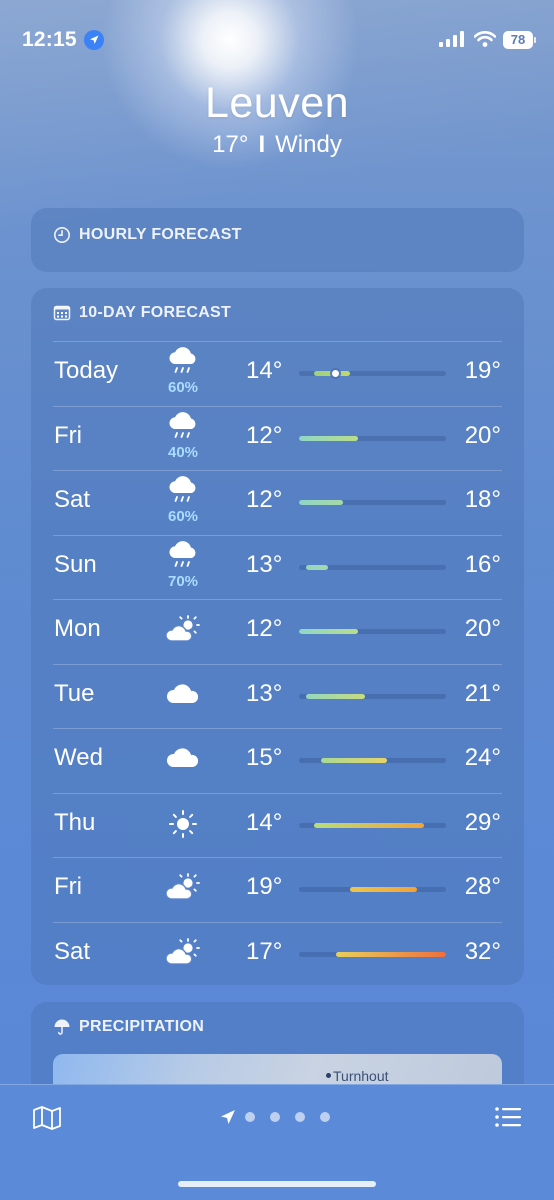  Describe the element at coordinates (482, 757) in the screenshot. I see `high-temperature: 24°` at that location.